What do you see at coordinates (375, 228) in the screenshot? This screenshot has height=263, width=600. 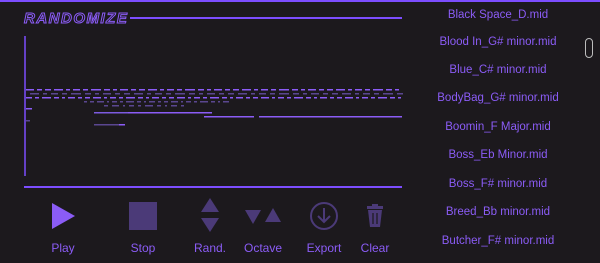 I see `clear-button: Clear` at bounding box center [375, 228].